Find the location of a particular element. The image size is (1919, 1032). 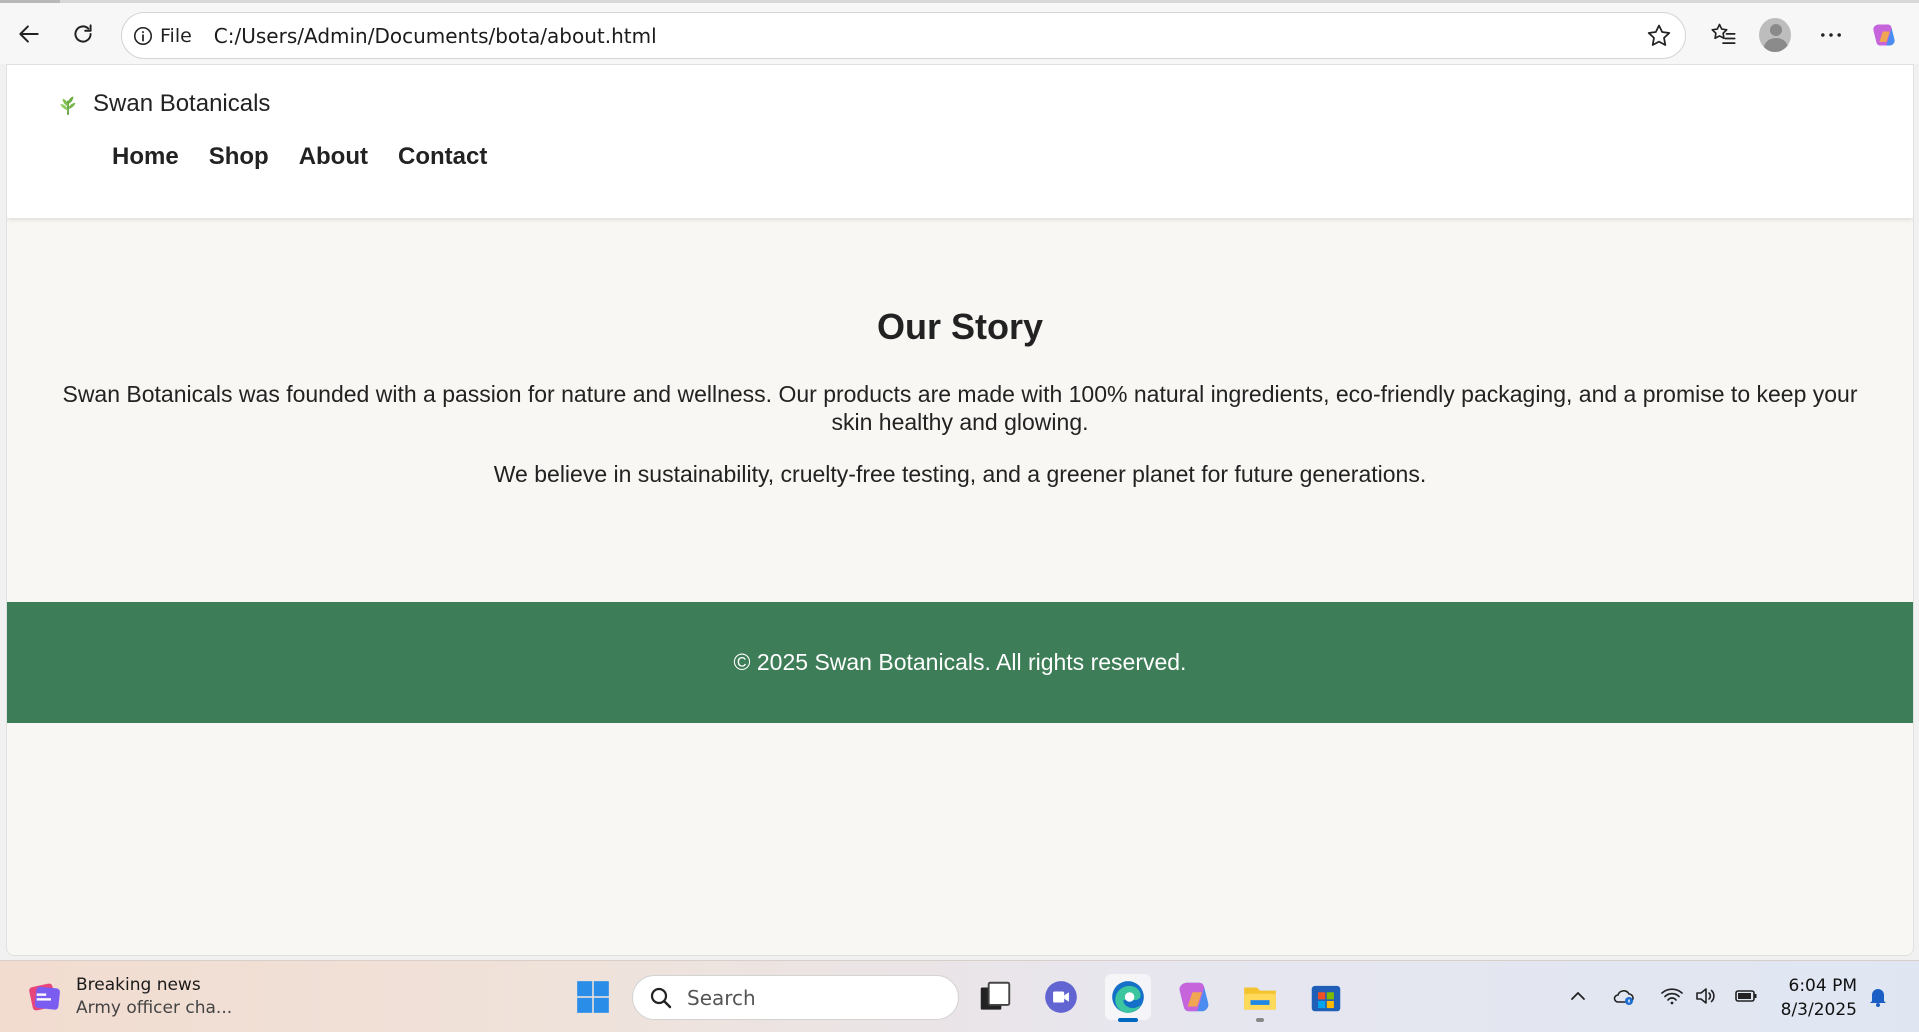

running-app-indicator is located at coordinates (1260, 1020).